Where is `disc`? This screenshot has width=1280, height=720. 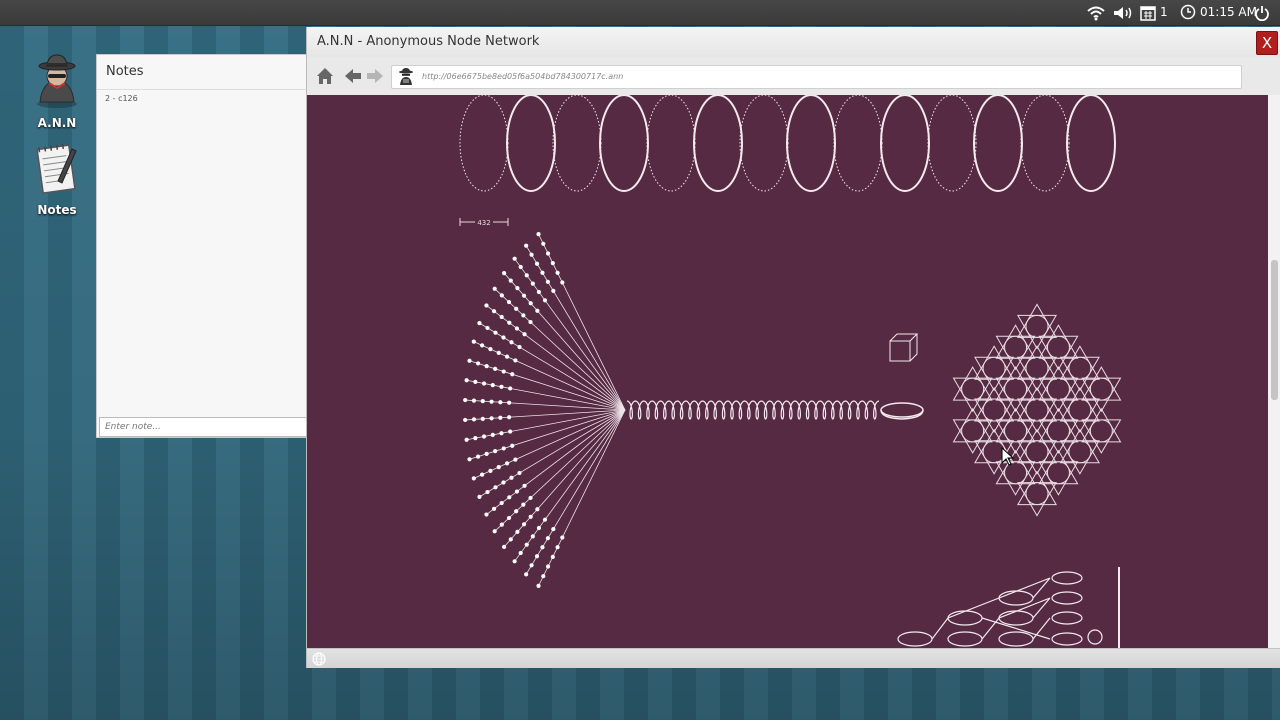
disc is located at coordinates (902, 411).